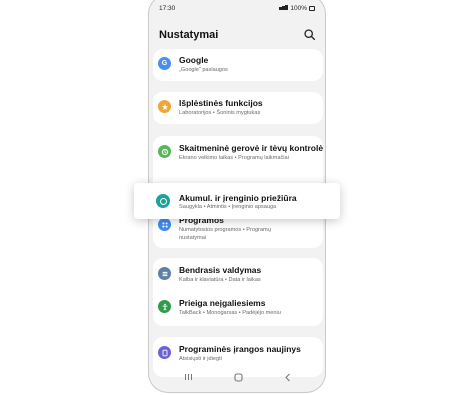 The image size is (474, 395). Describe the element at coordinates (240, 349) in the screenshot. I see `item-title: Programinės įrangos naujinys` at that location.